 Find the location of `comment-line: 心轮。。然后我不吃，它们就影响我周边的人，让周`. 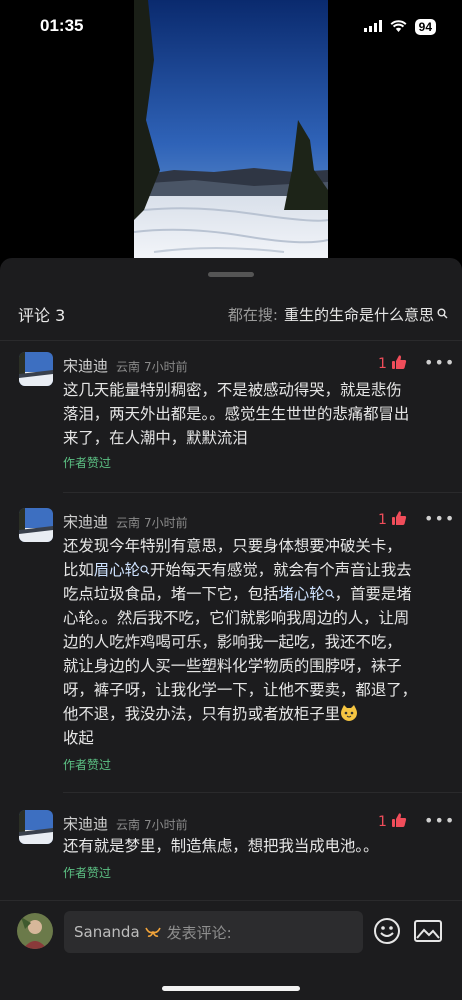

comment-line: 心轮。。然后我不吃，它们就影响我周边的人，让周 is located at coordinates (236, 618).